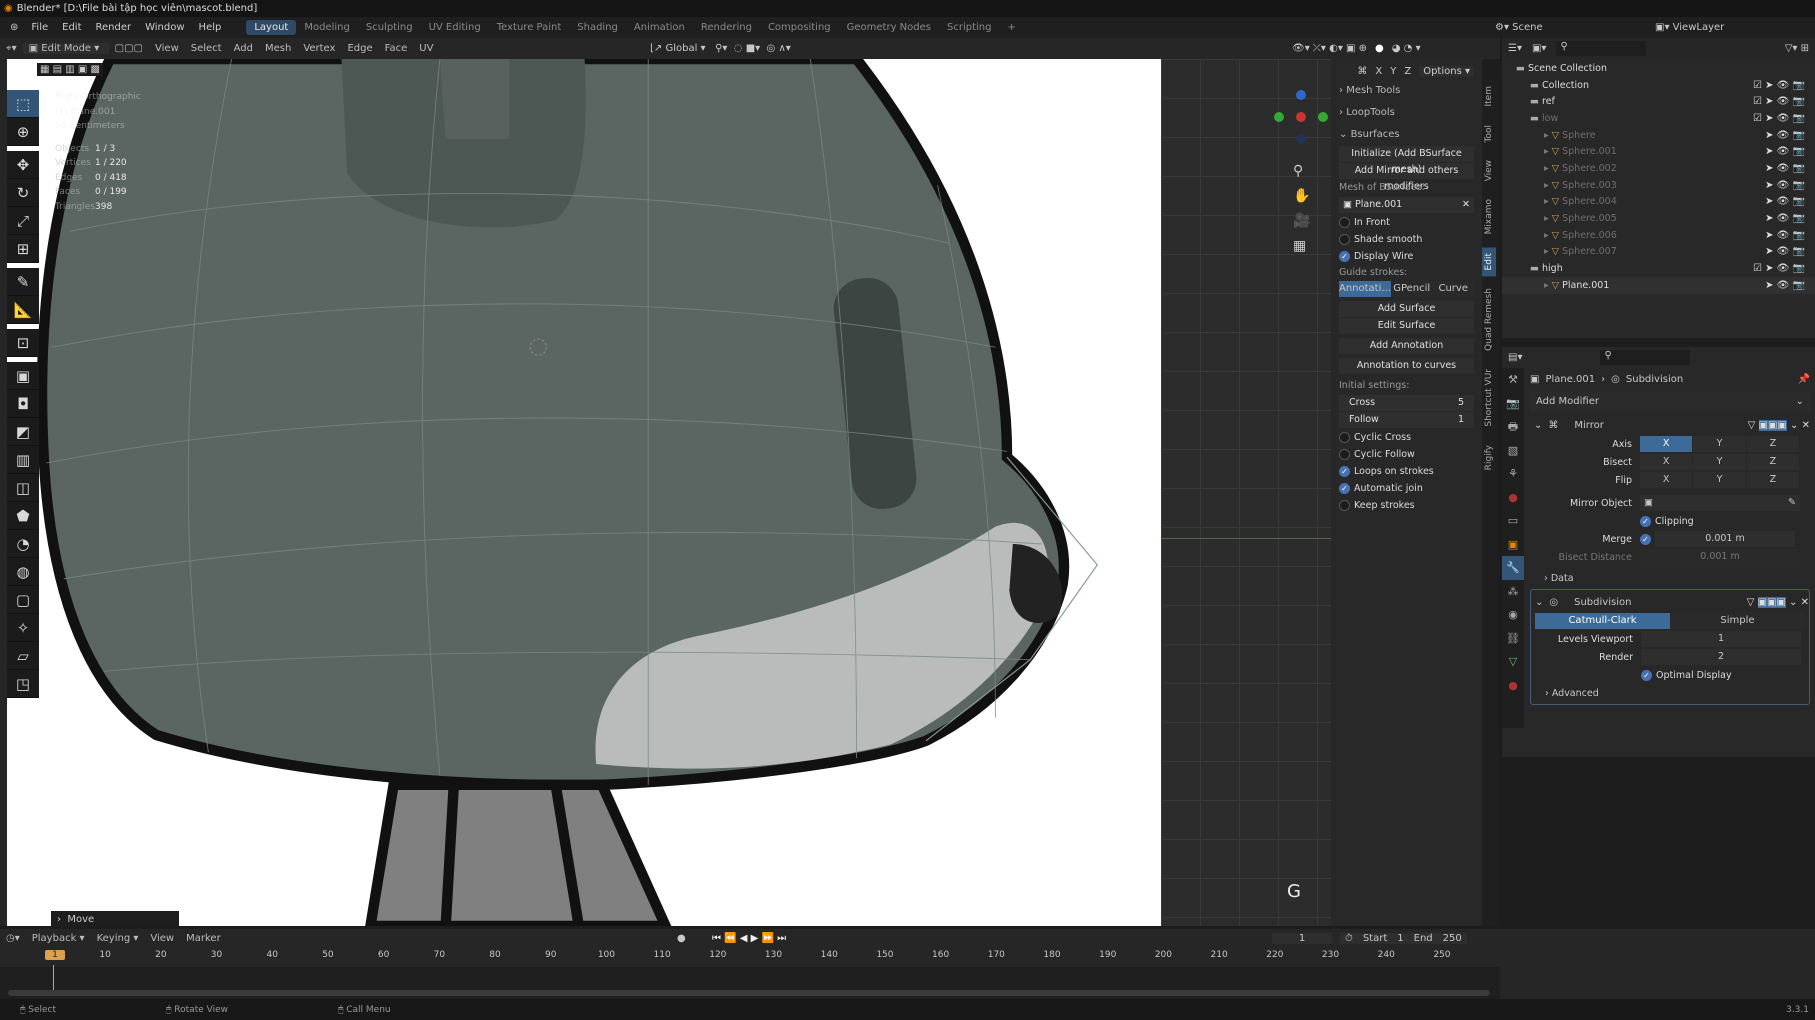 This screenshot has height=1020, width=1815. I want to click on workspace-tab-rendering: Rendering, so click(726, 27).